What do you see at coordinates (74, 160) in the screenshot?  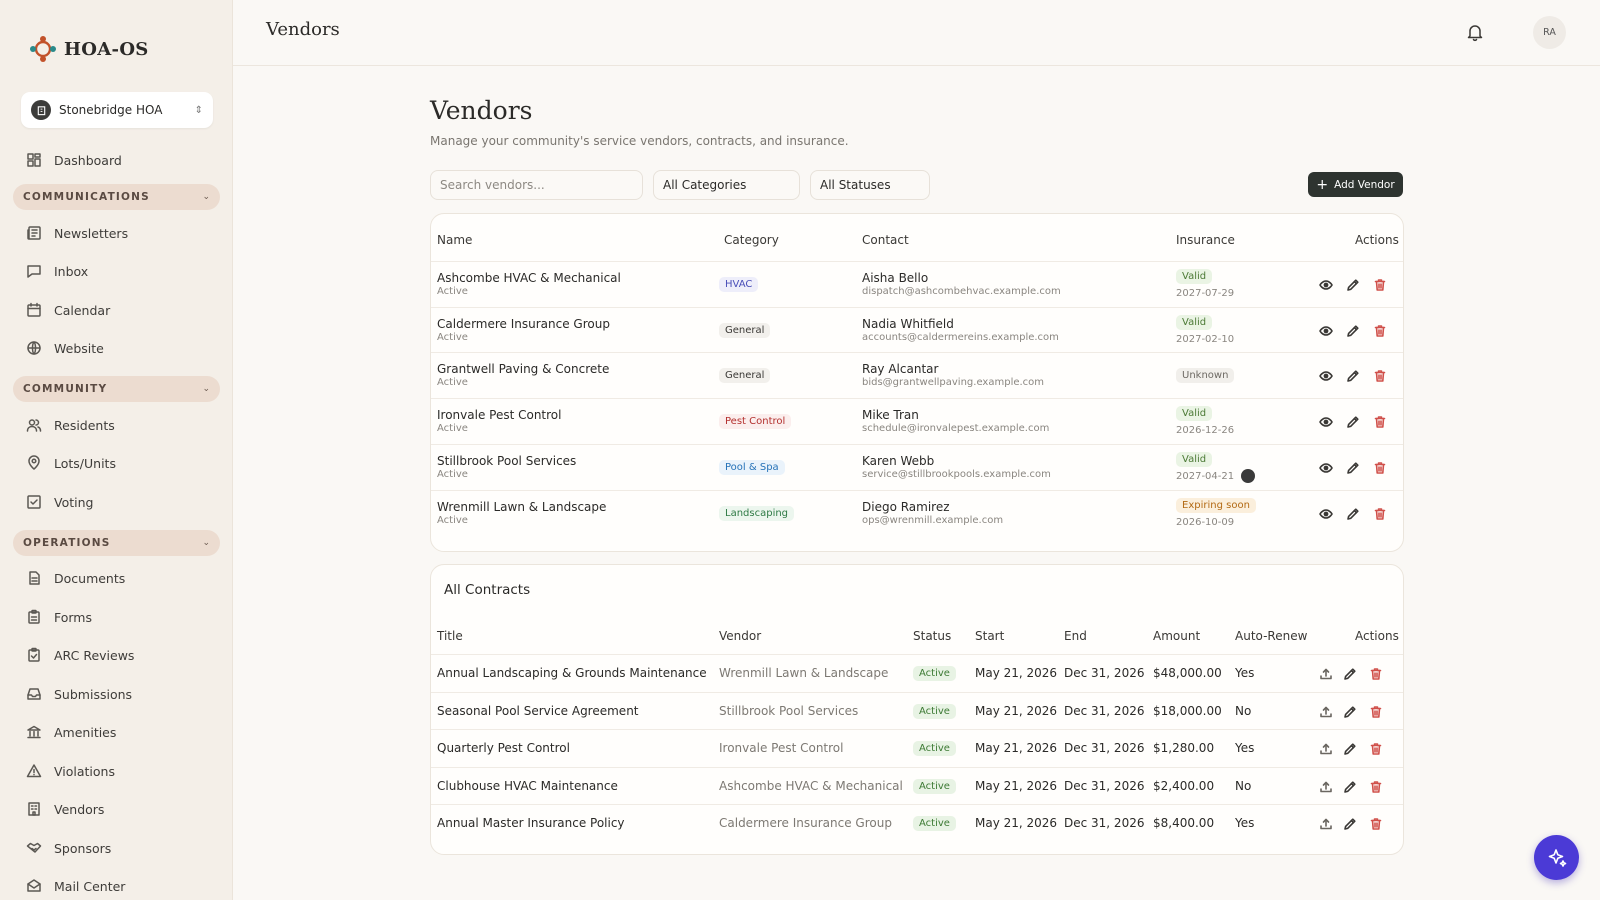 I see `sidebar-item-dashboard: Dashboard` at bounding box center [74, 160].